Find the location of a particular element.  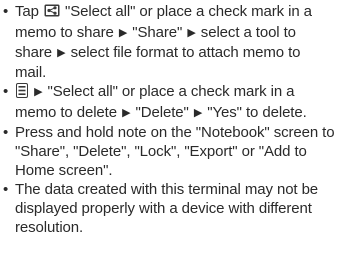

note-text: Tap is located at coordinates (27, 11).